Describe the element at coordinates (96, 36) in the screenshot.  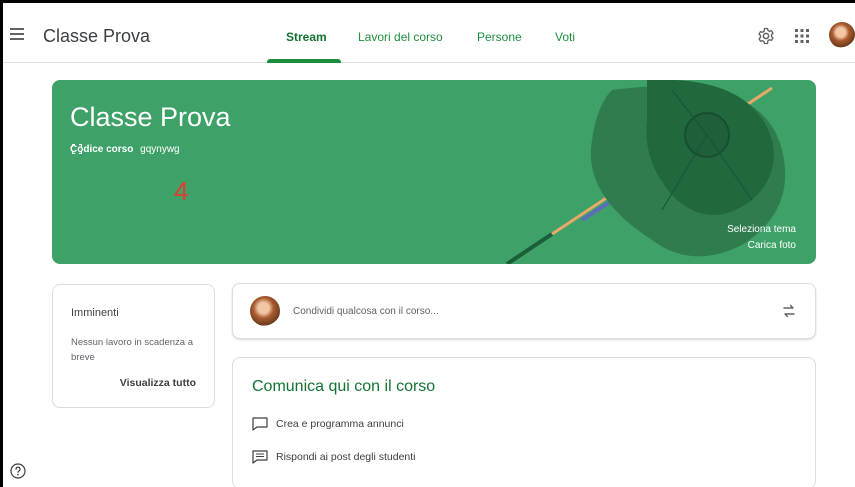
I see `class-title: Classe Prova` at that location.